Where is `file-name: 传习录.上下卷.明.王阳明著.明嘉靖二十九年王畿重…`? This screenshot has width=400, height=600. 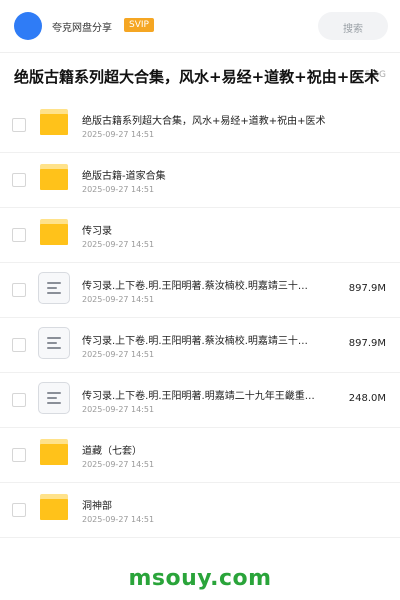
file-name: 传习录.上下卷.明.王阳明著.明嘉靖二十九年王畿重… is located at coordinates (198, 396).